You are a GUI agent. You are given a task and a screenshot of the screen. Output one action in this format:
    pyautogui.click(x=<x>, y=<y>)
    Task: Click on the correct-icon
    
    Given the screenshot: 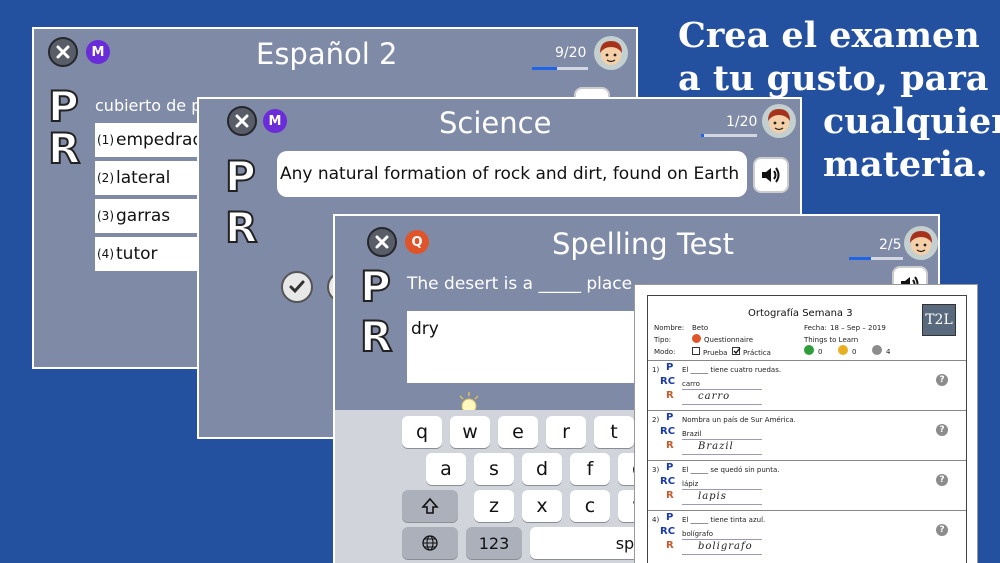 What is the action you would take?
    pyautogui.click(x=809, y=350)
    